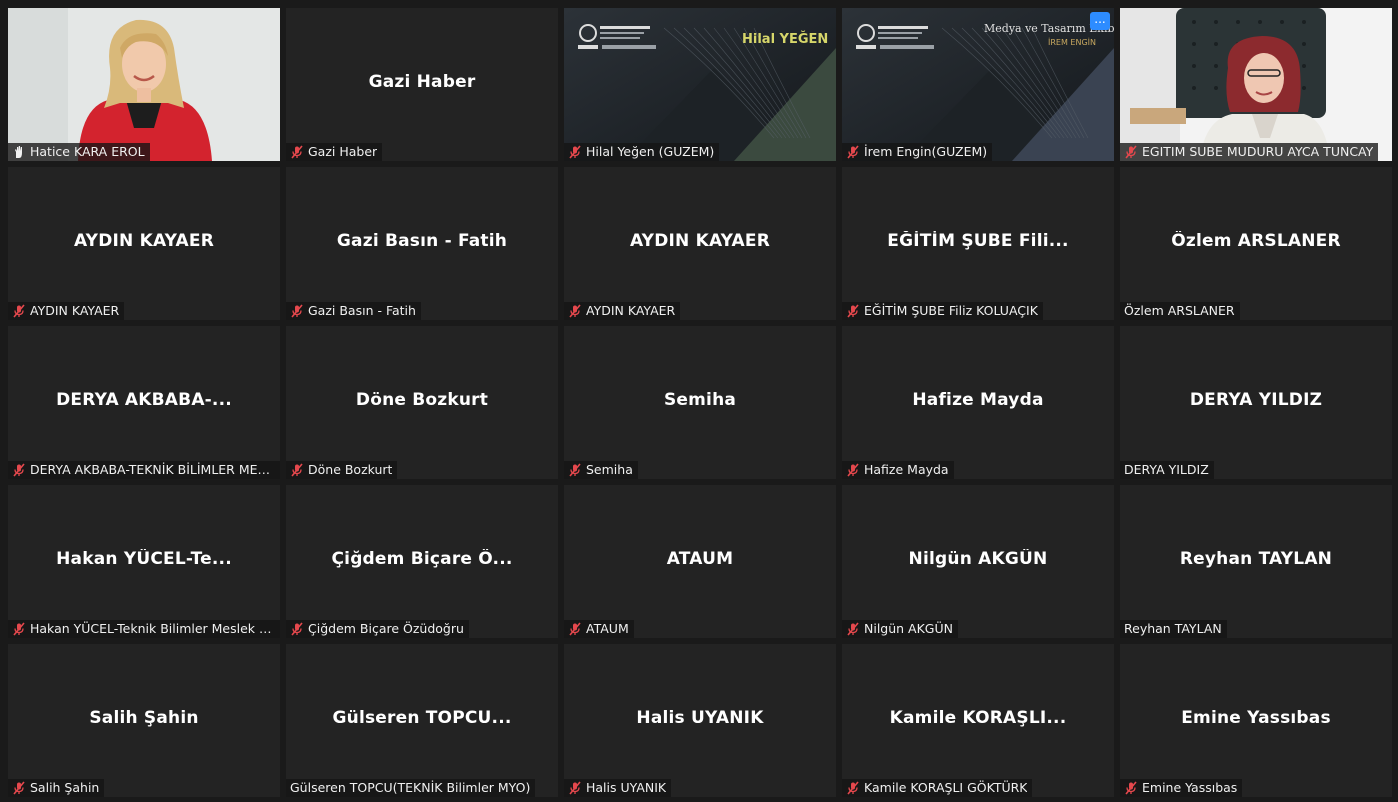 This screenshot has width=1398, height=802. I want to click on participant-display-name: ATAUM, so click(700, 559).